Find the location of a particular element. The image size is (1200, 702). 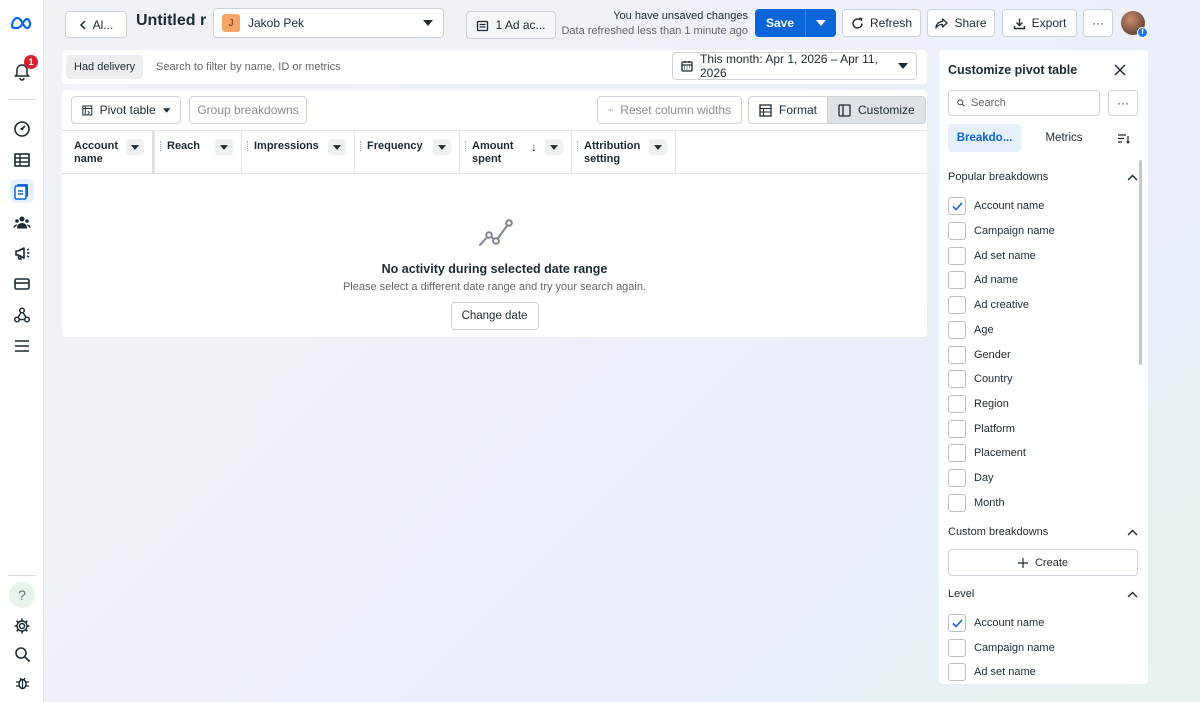

more-options-button: ··· is located at coordinates (1098, 23).